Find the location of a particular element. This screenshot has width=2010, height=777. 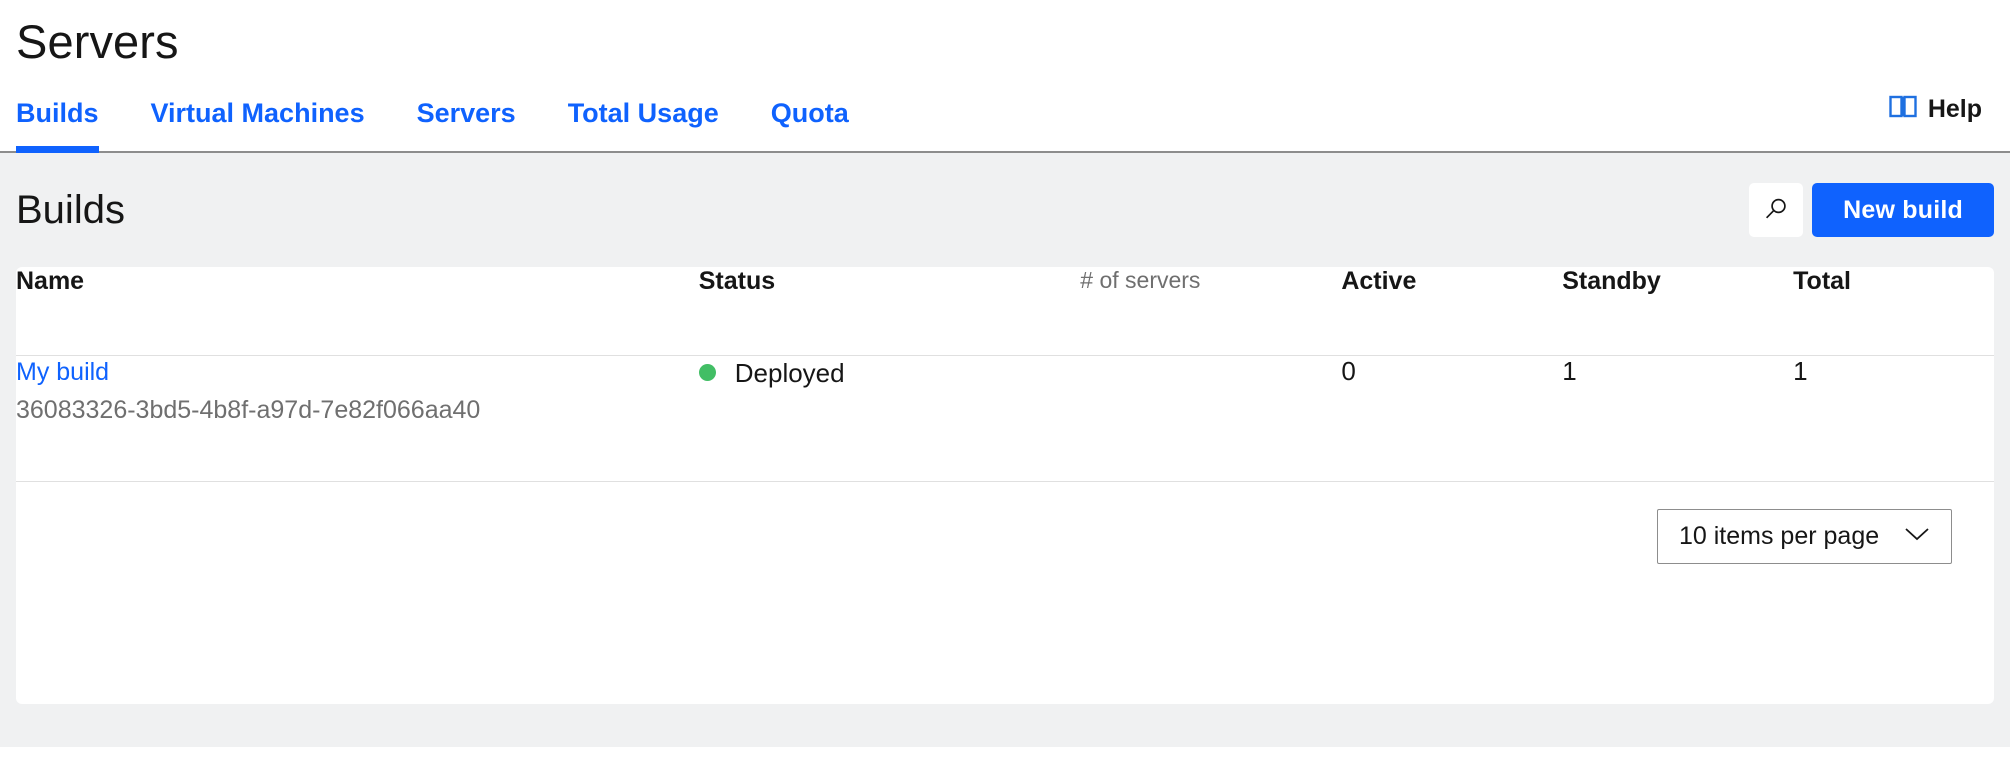

search-button is located at coordinates (1776, 210).